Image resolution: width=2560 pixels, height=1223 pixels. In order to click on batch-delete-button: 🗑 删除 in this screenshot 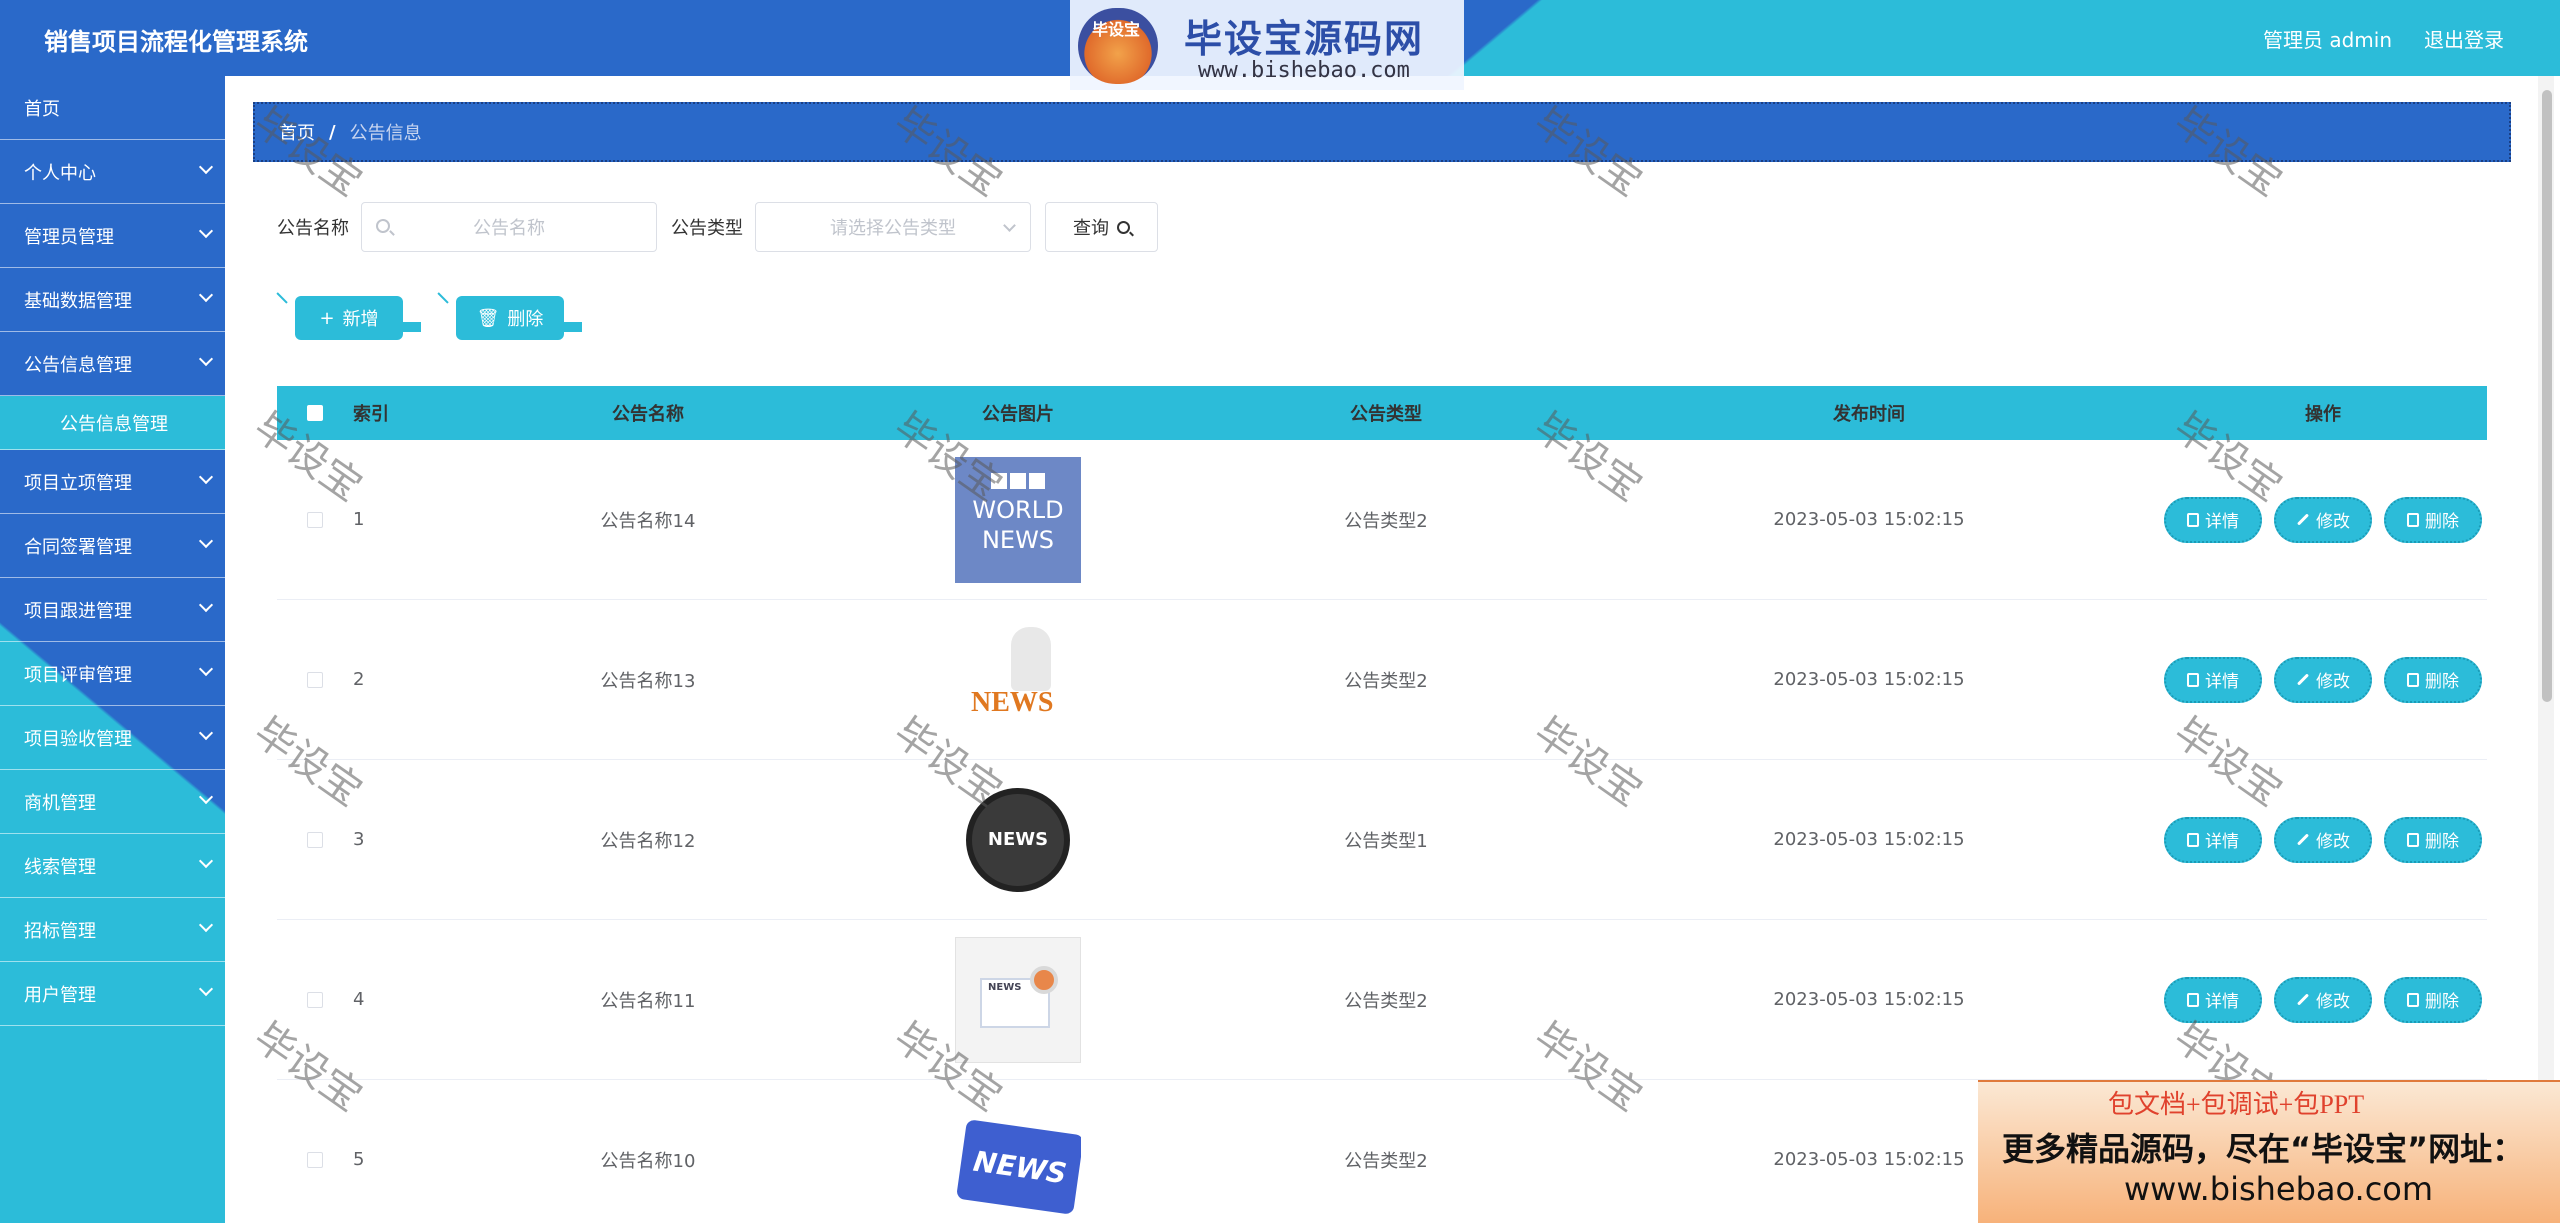, I will do `click(519, 318)`.